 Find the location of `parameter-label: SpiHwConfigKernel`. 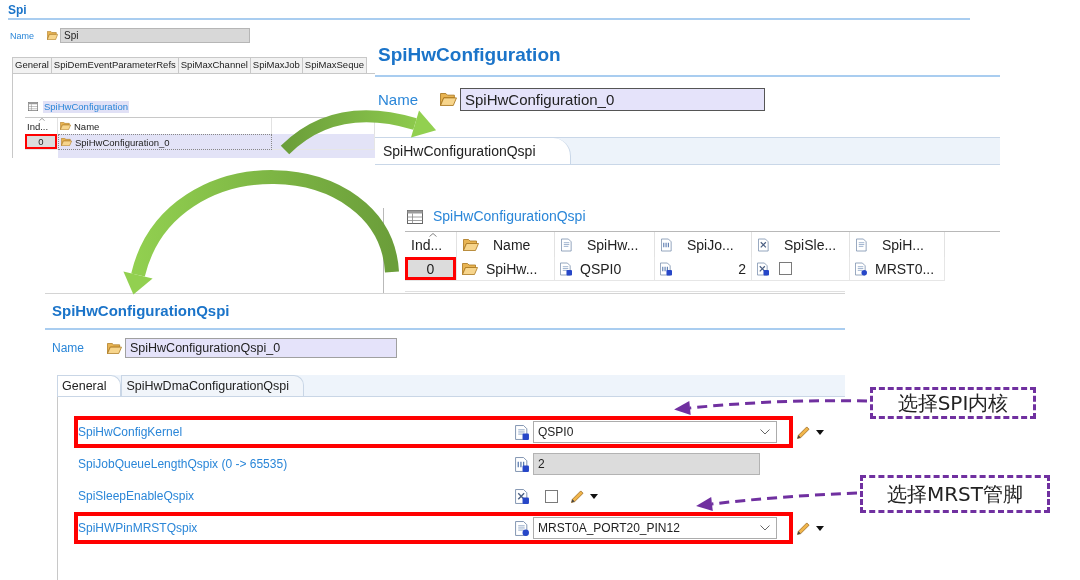

parameter-label: SpiHwConfigKernel is located at coordinates (131, 432).